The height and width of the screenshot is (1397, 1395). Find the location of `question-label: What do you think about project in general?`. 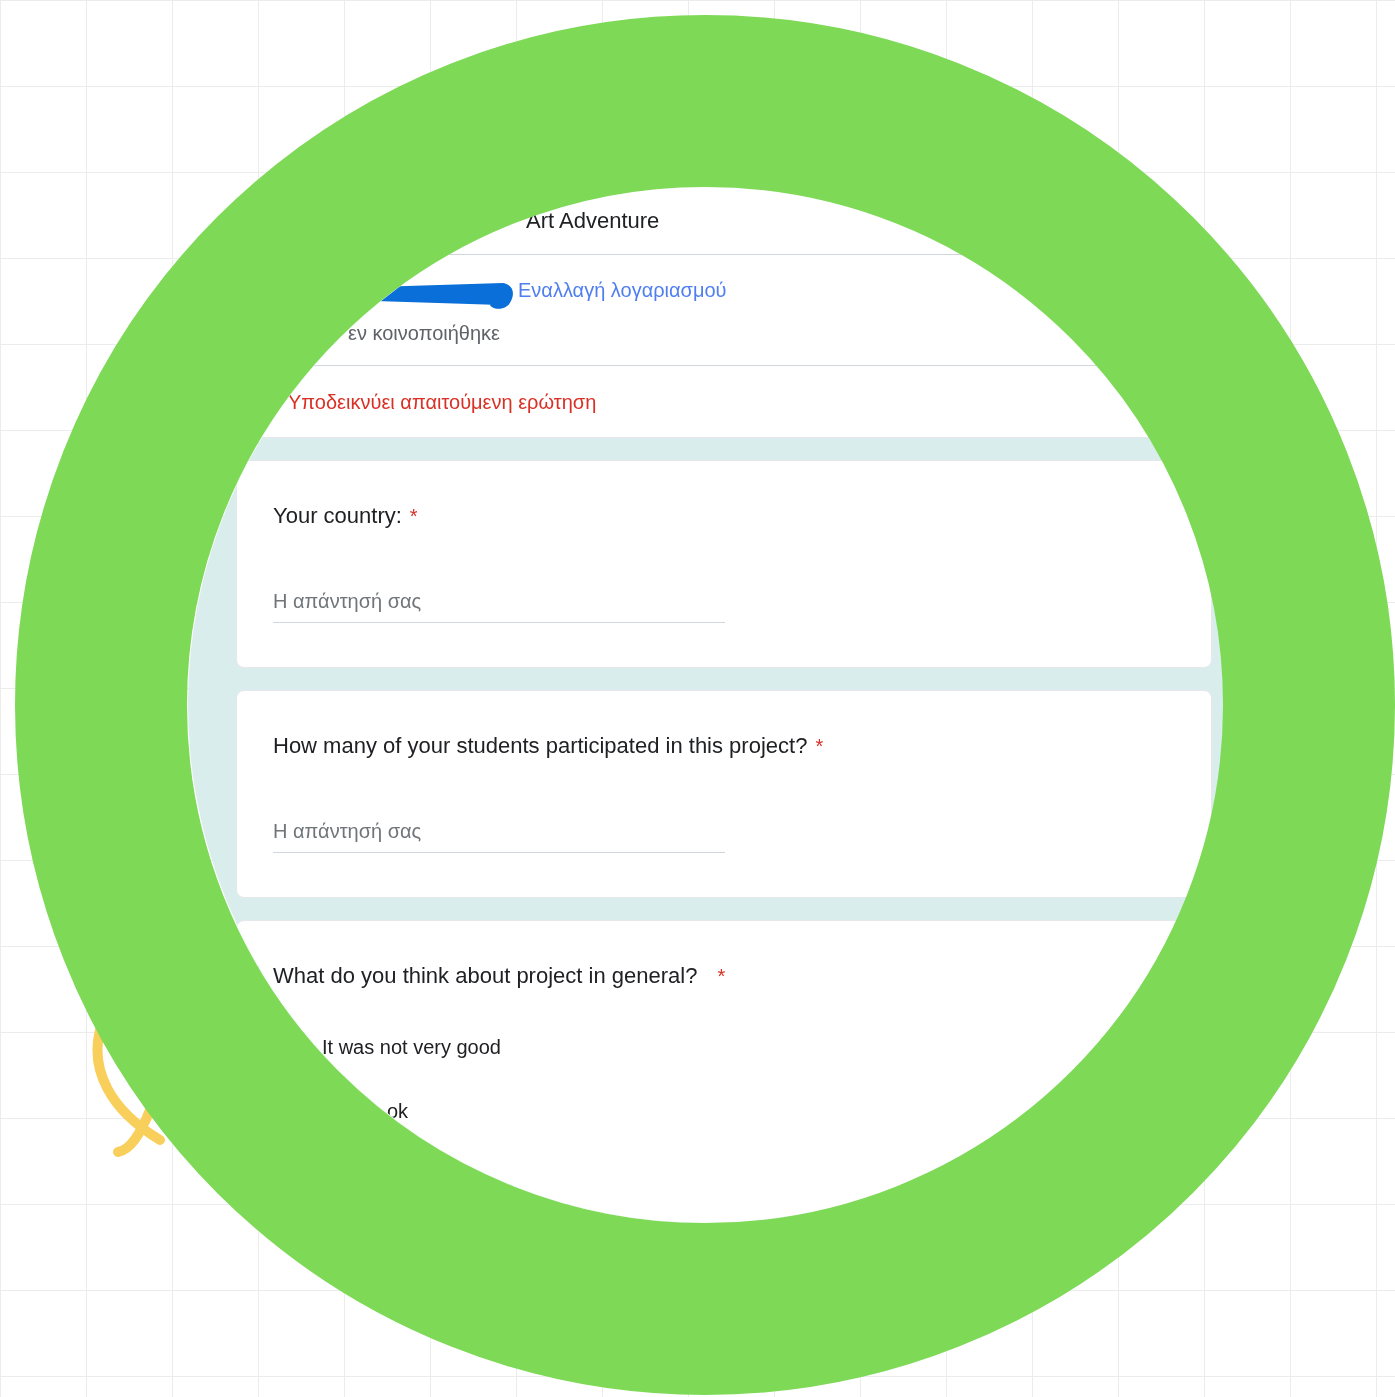

question-label: What do you think about project in general? is located at coordinates (485, 976).